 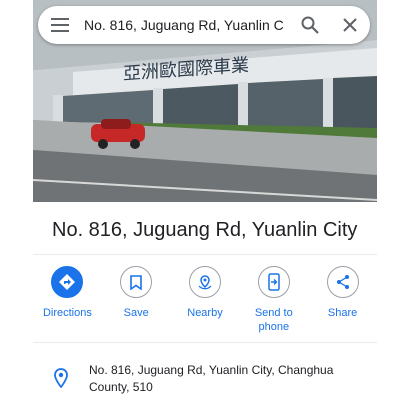 What do you see at coordinates (67, 313) in the screenshot?
I see `directions-label: Directions` at bounding box center [67, 313].